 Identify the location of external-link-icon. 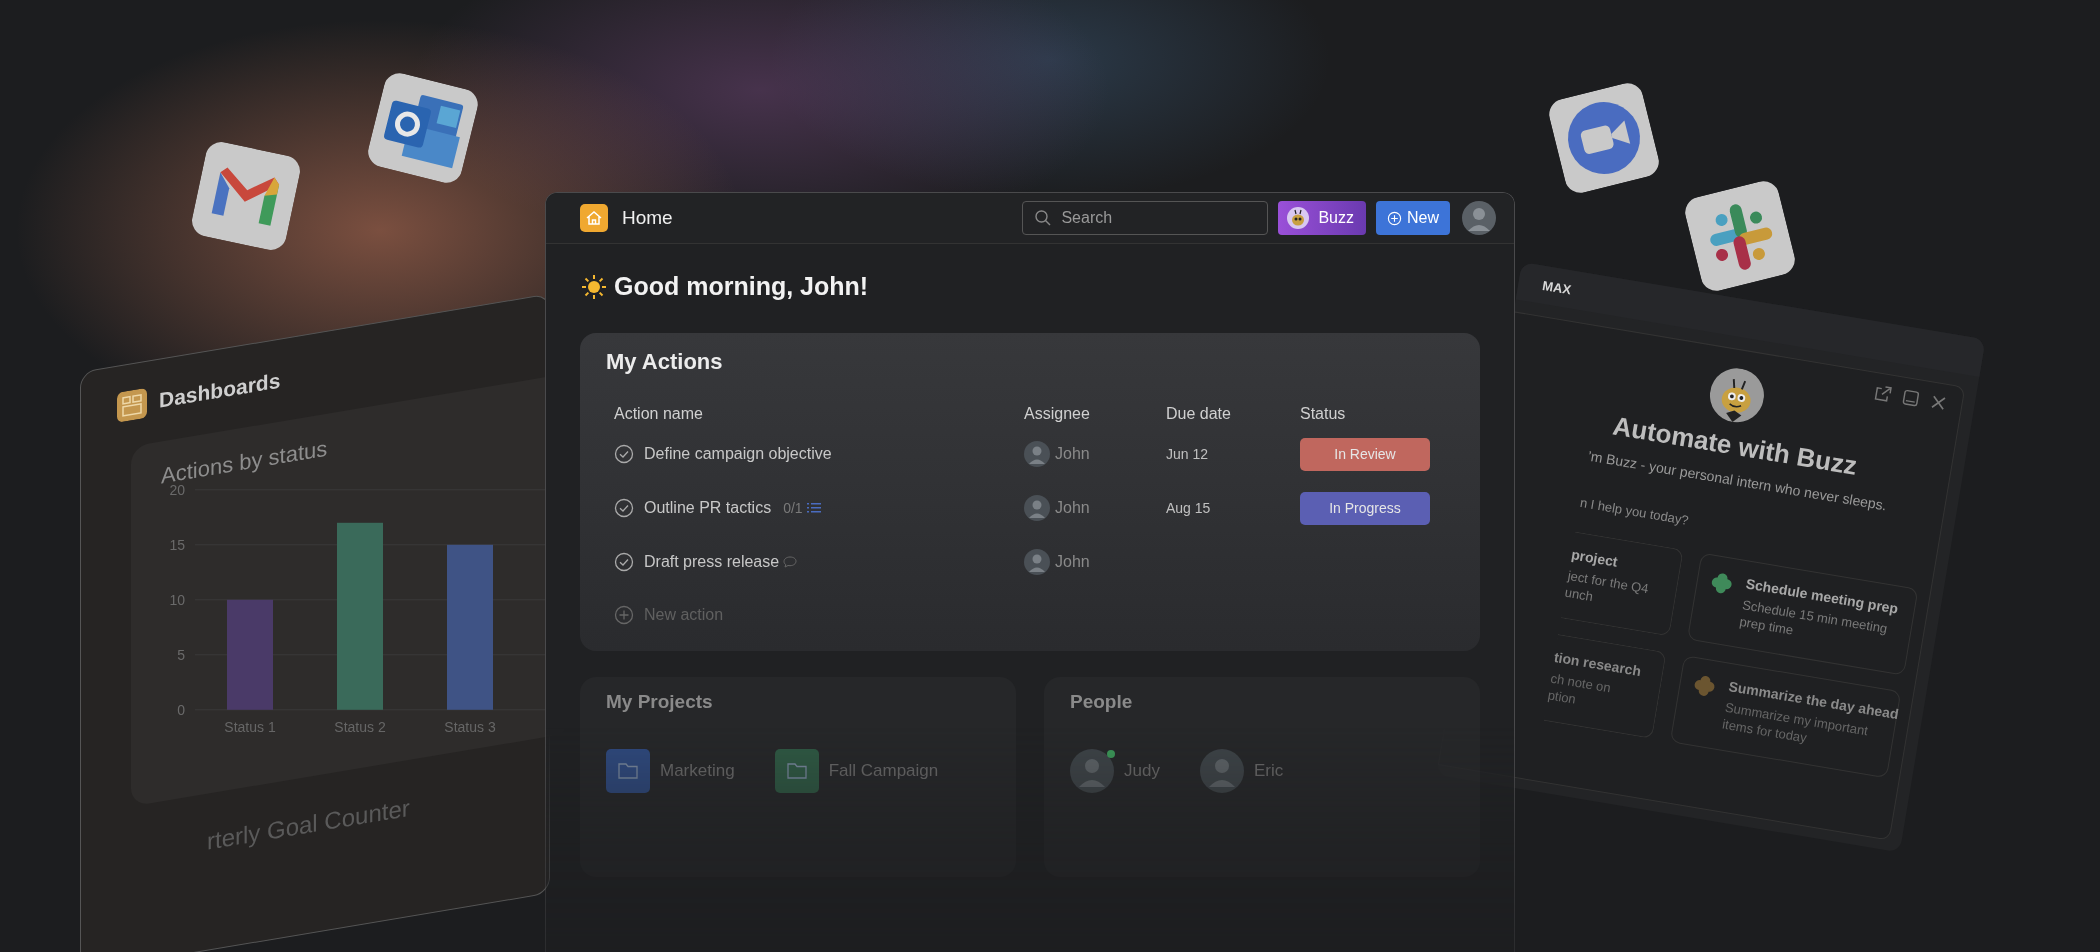
(1883, 393).